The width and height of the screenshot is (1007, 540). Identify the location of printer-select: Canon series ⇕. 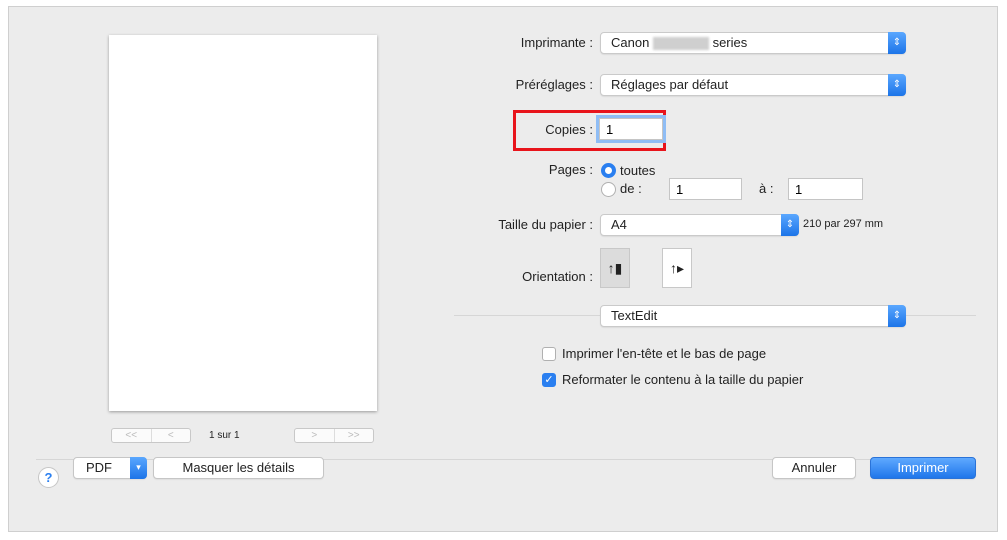
(753, 43).